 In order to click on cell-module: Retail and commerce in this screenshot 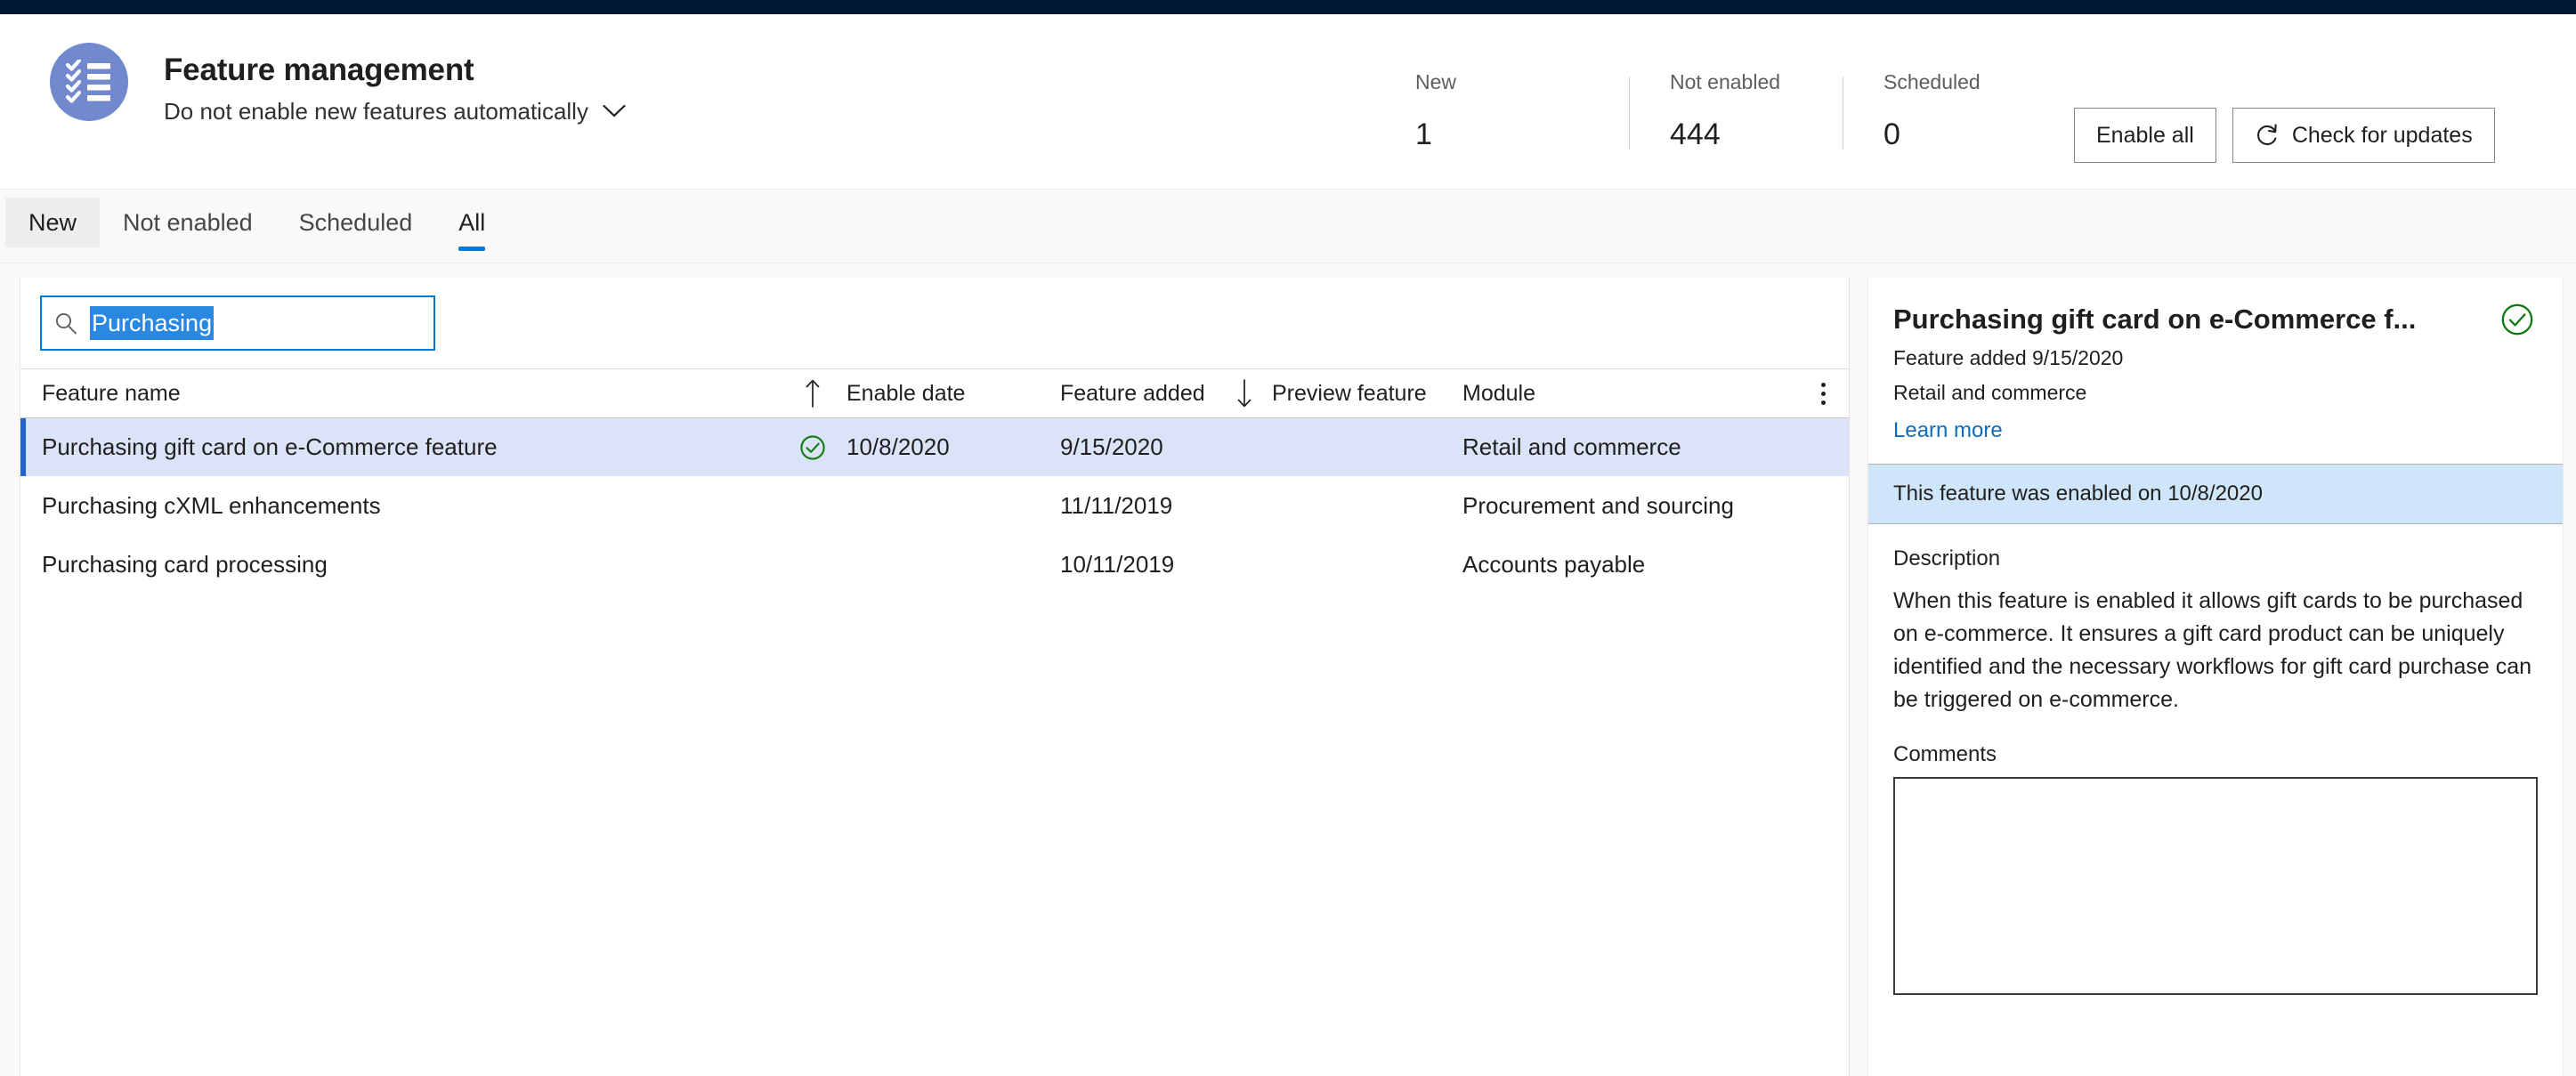, I will do `click(1572, 446)`.